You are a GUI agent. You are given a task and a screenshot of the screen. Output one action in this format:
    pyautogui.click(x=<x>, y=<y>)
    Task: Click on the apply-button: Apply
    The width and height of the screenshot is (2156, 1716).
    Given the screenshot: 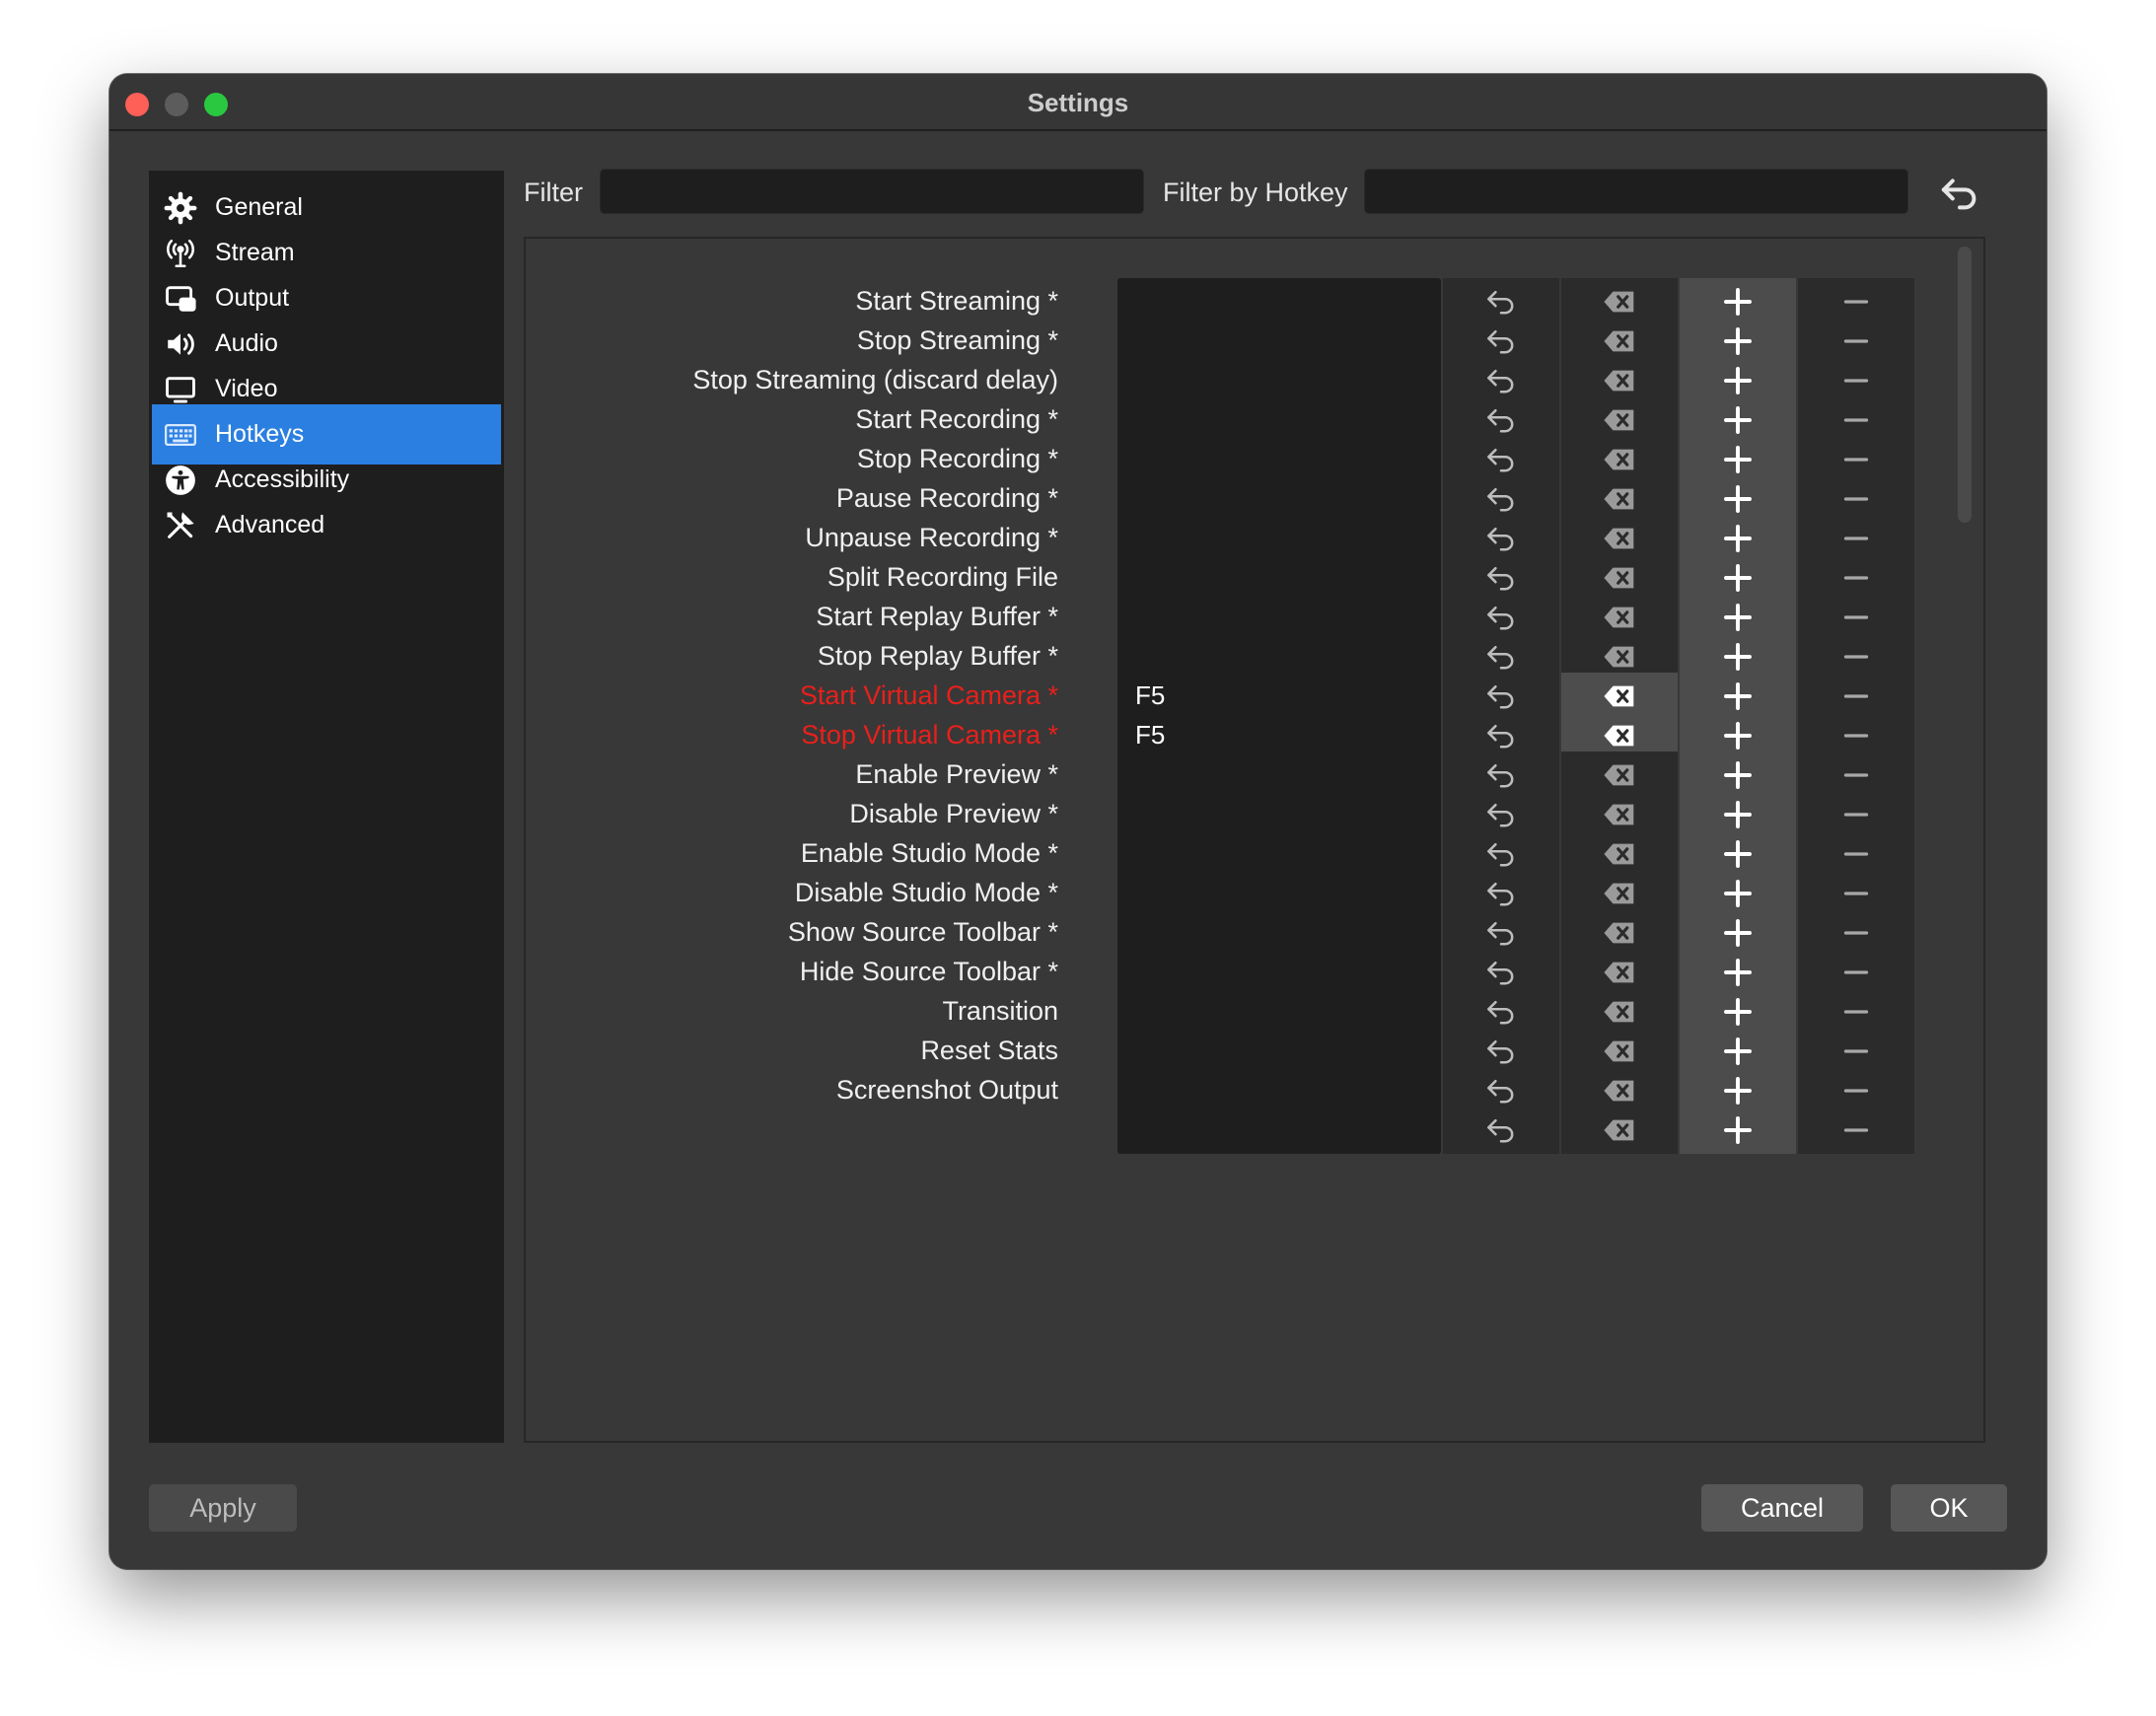 What is the action you would take?
    pyautogui.click(x=223, y=1508)
    